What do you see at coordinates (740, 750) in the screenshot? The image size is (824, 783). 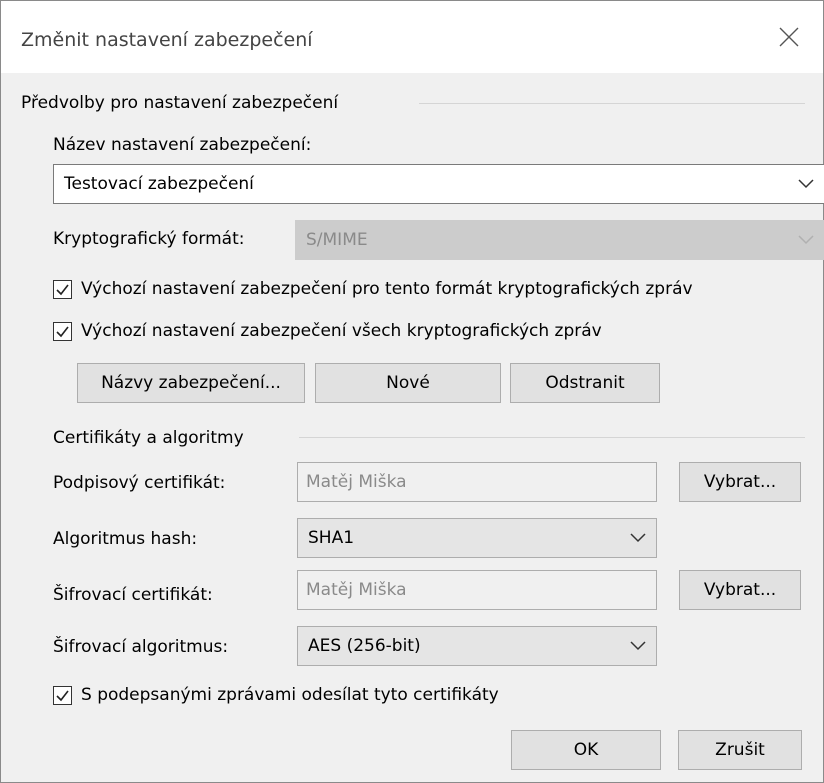 I see `cancel-button: Zrušit` at bounding box center [740, 750].